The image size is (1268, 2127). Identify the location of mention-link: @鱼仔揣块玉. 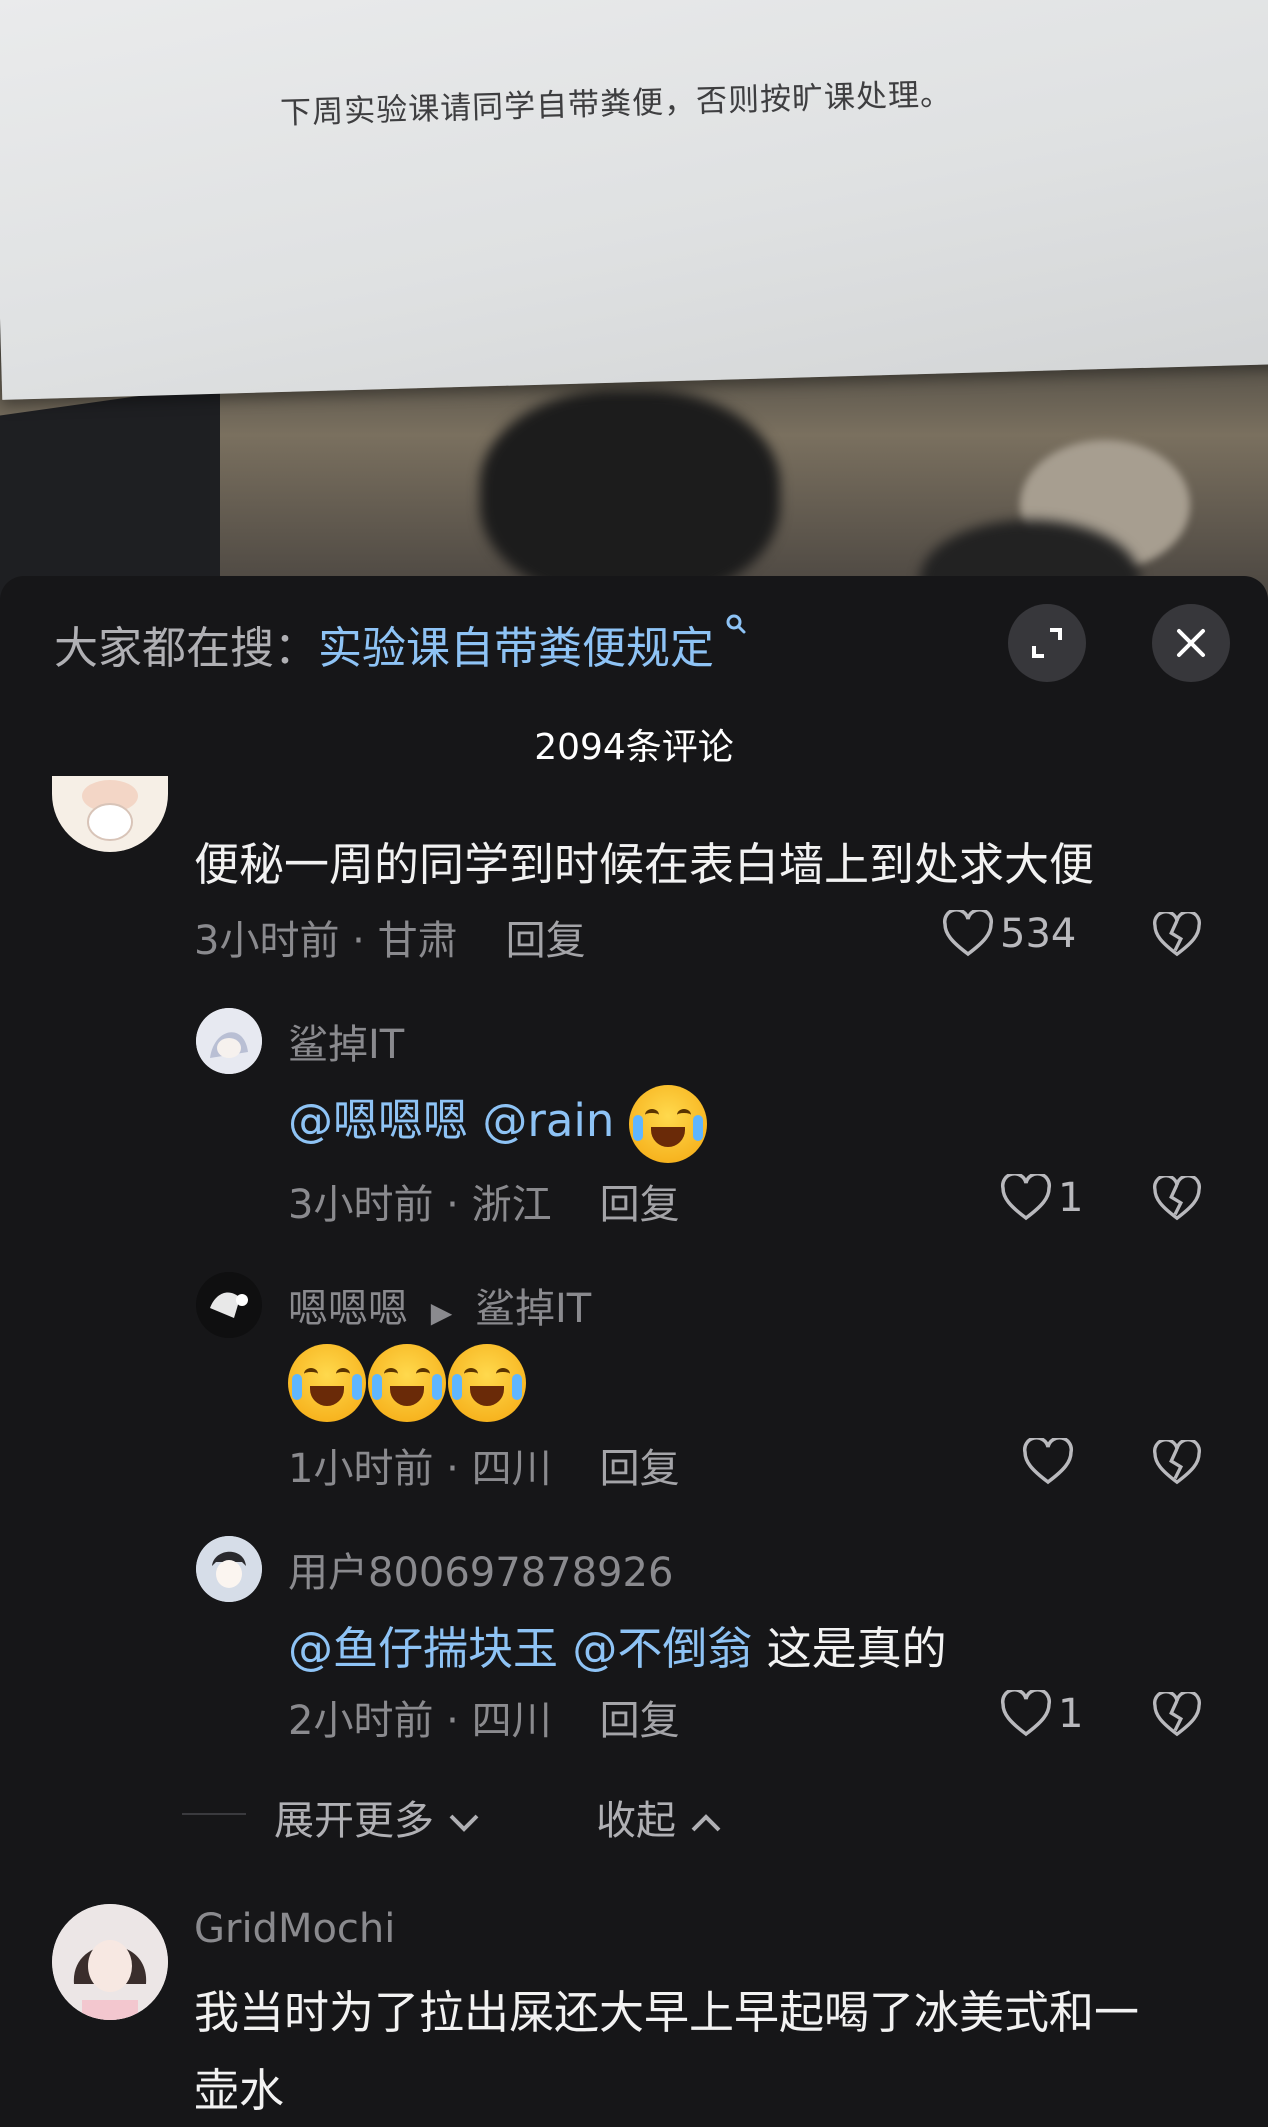
(423, 1648).